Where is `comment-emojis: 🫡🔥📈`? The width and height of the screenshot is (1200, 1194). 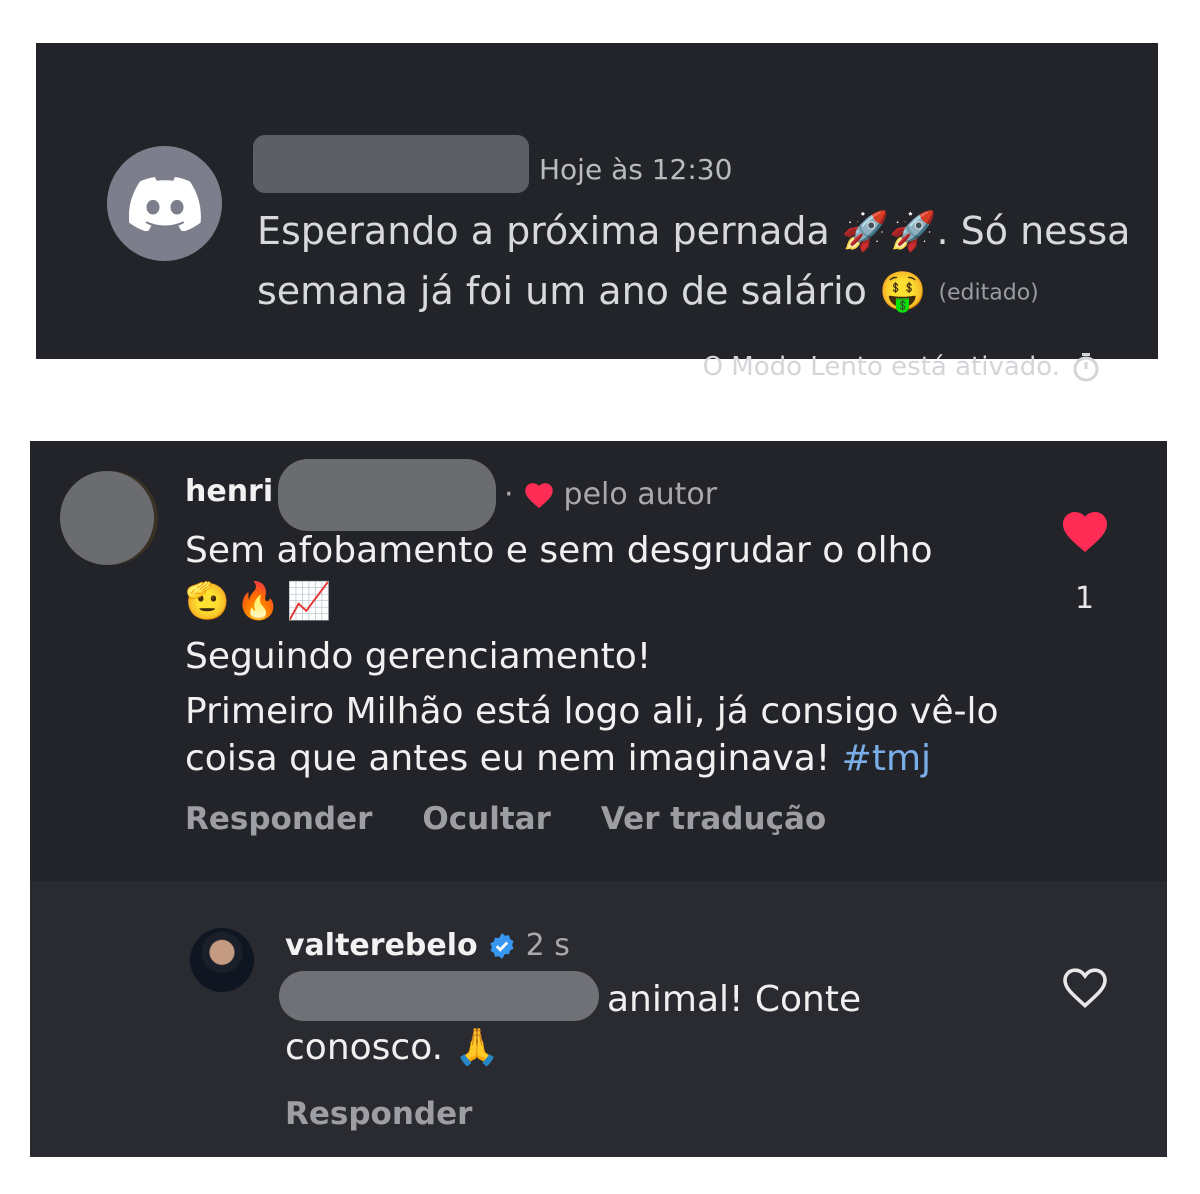
comment-emojis: 🫡🔥📈 is located at coordinates (261, 601).